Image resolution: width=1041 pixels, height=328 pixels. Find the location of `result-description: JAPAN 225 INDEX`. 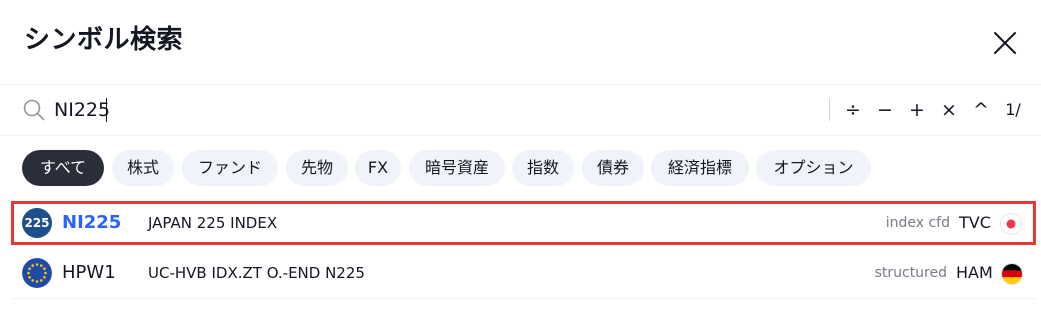

result-description: JAPAN 225 INDEX is located at coordinates (213, 223).